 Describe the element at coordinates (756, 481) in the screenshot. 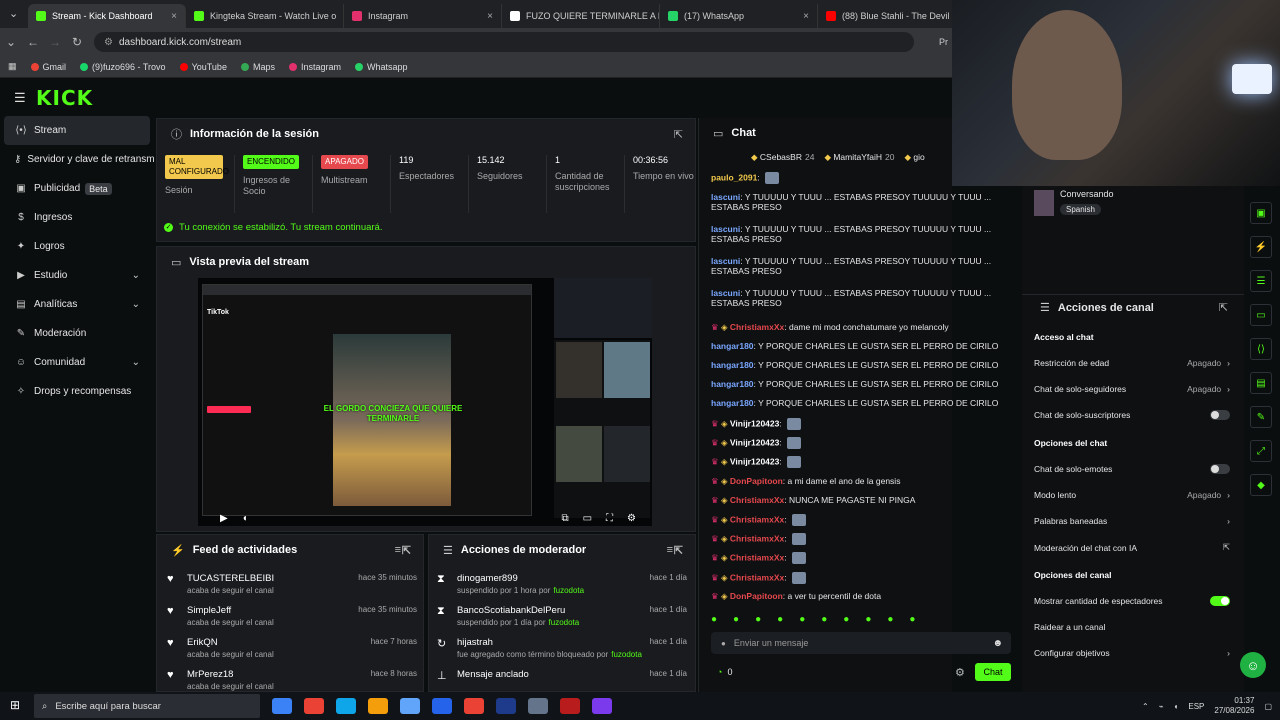

I see `chat-username: DonPapitoon` at that location.